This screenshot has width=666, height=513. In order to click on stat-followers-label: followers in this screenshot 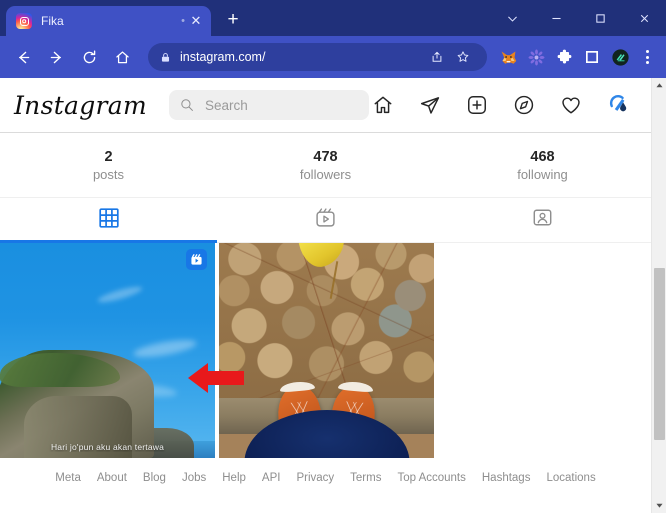, I will do `click(325, 174)`.